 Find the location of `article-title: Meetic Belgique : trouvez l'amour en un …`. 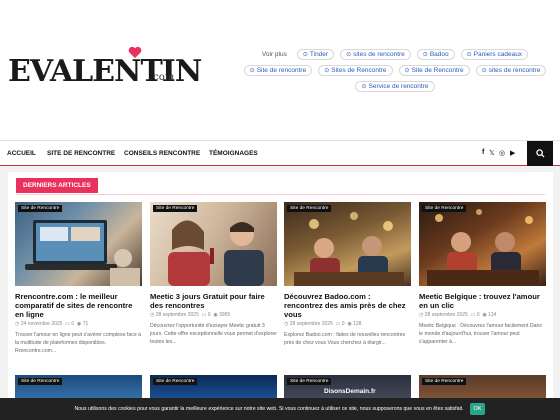

article-title: Meetic Belgique : trouvez l'amour en un … is located at coordinates (482, 301).